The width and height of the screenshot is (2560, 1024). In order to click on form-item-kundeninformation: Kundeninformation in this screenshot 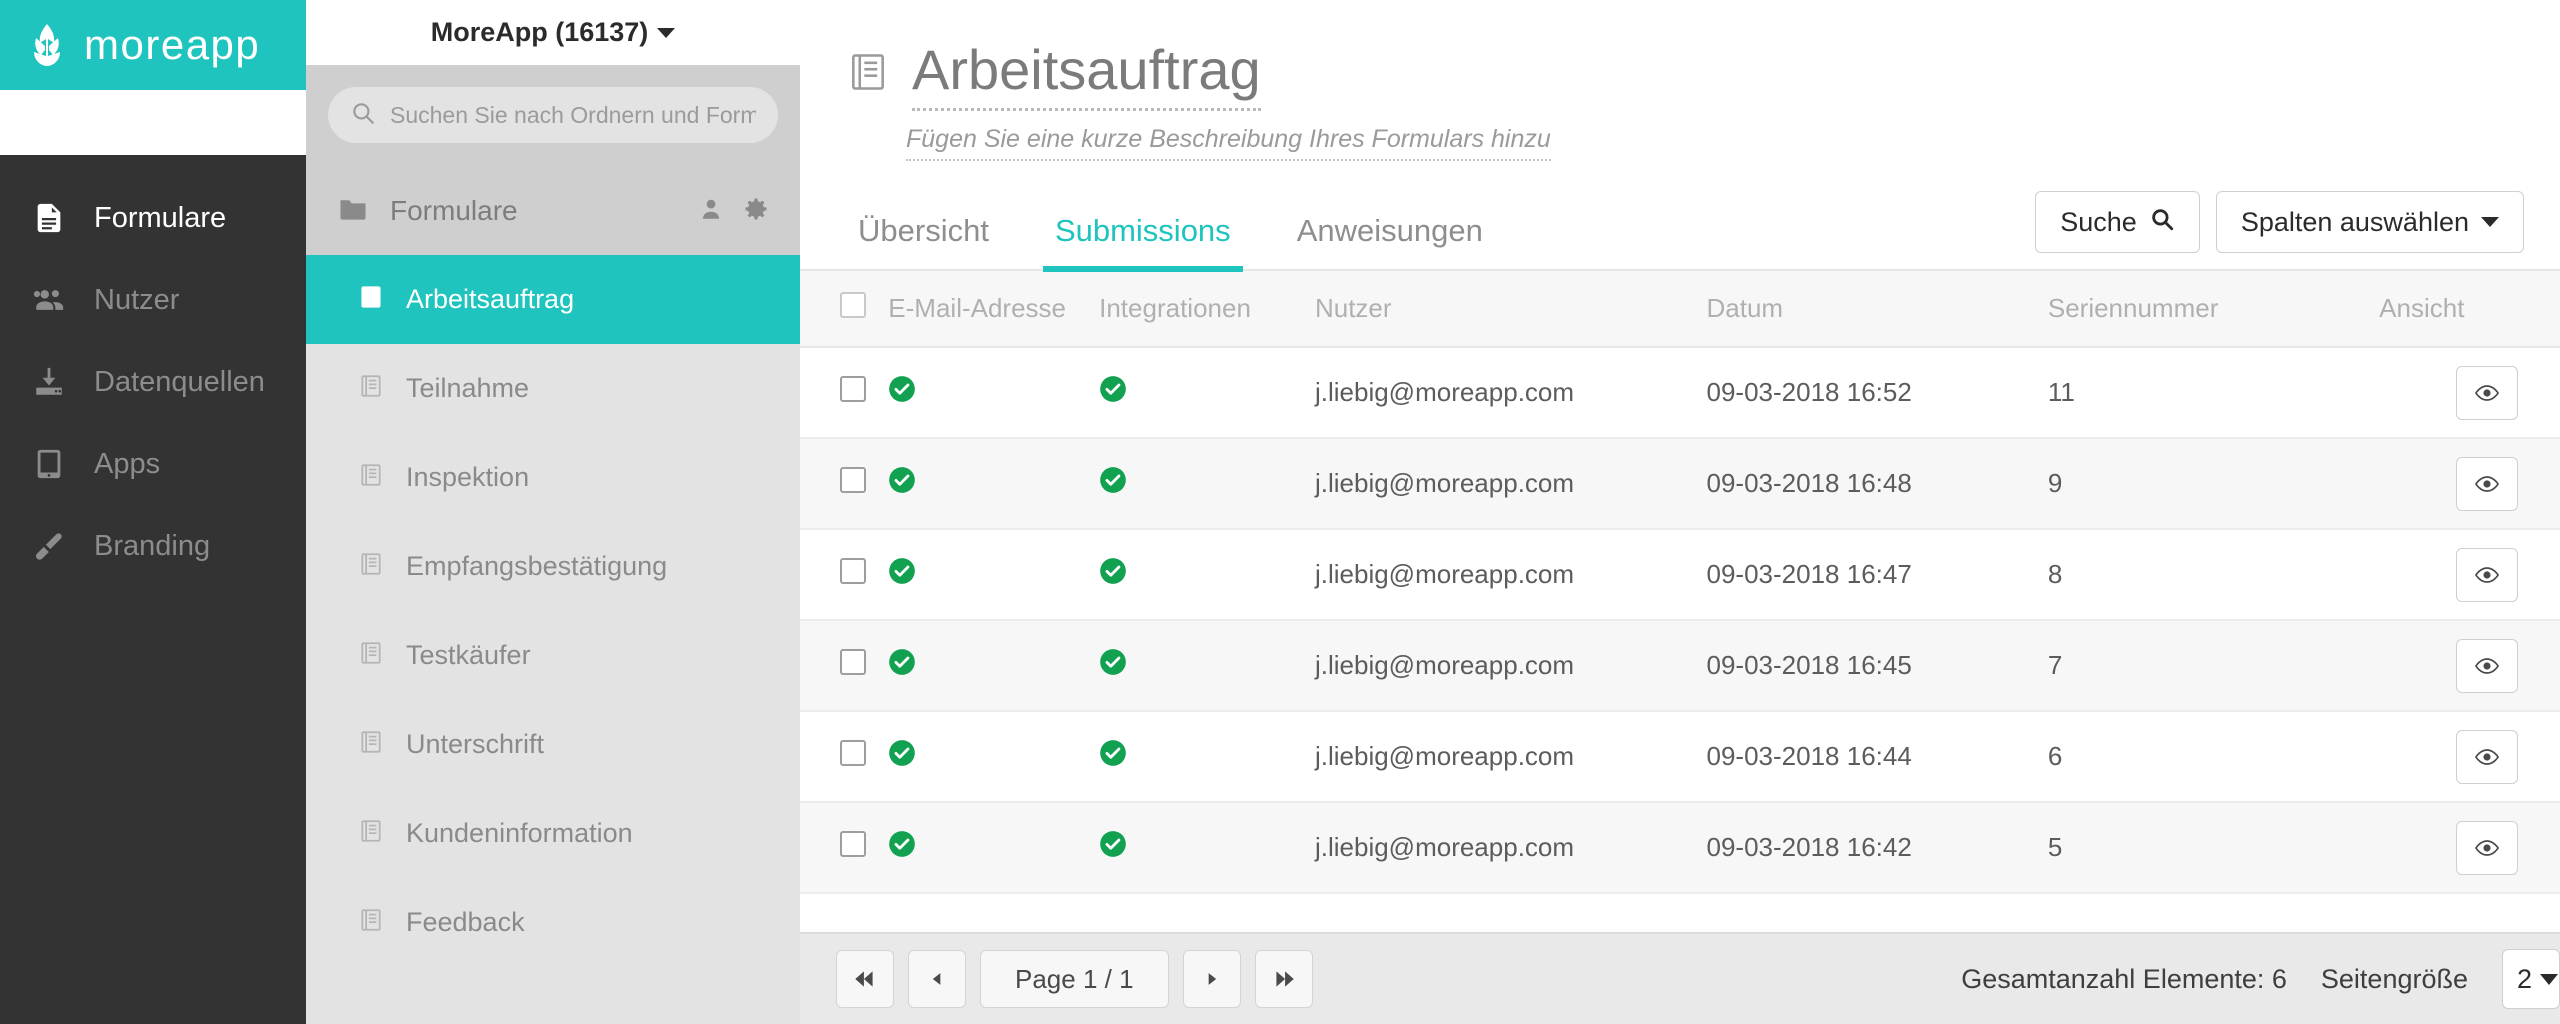, I will do `click(553, 833)`.